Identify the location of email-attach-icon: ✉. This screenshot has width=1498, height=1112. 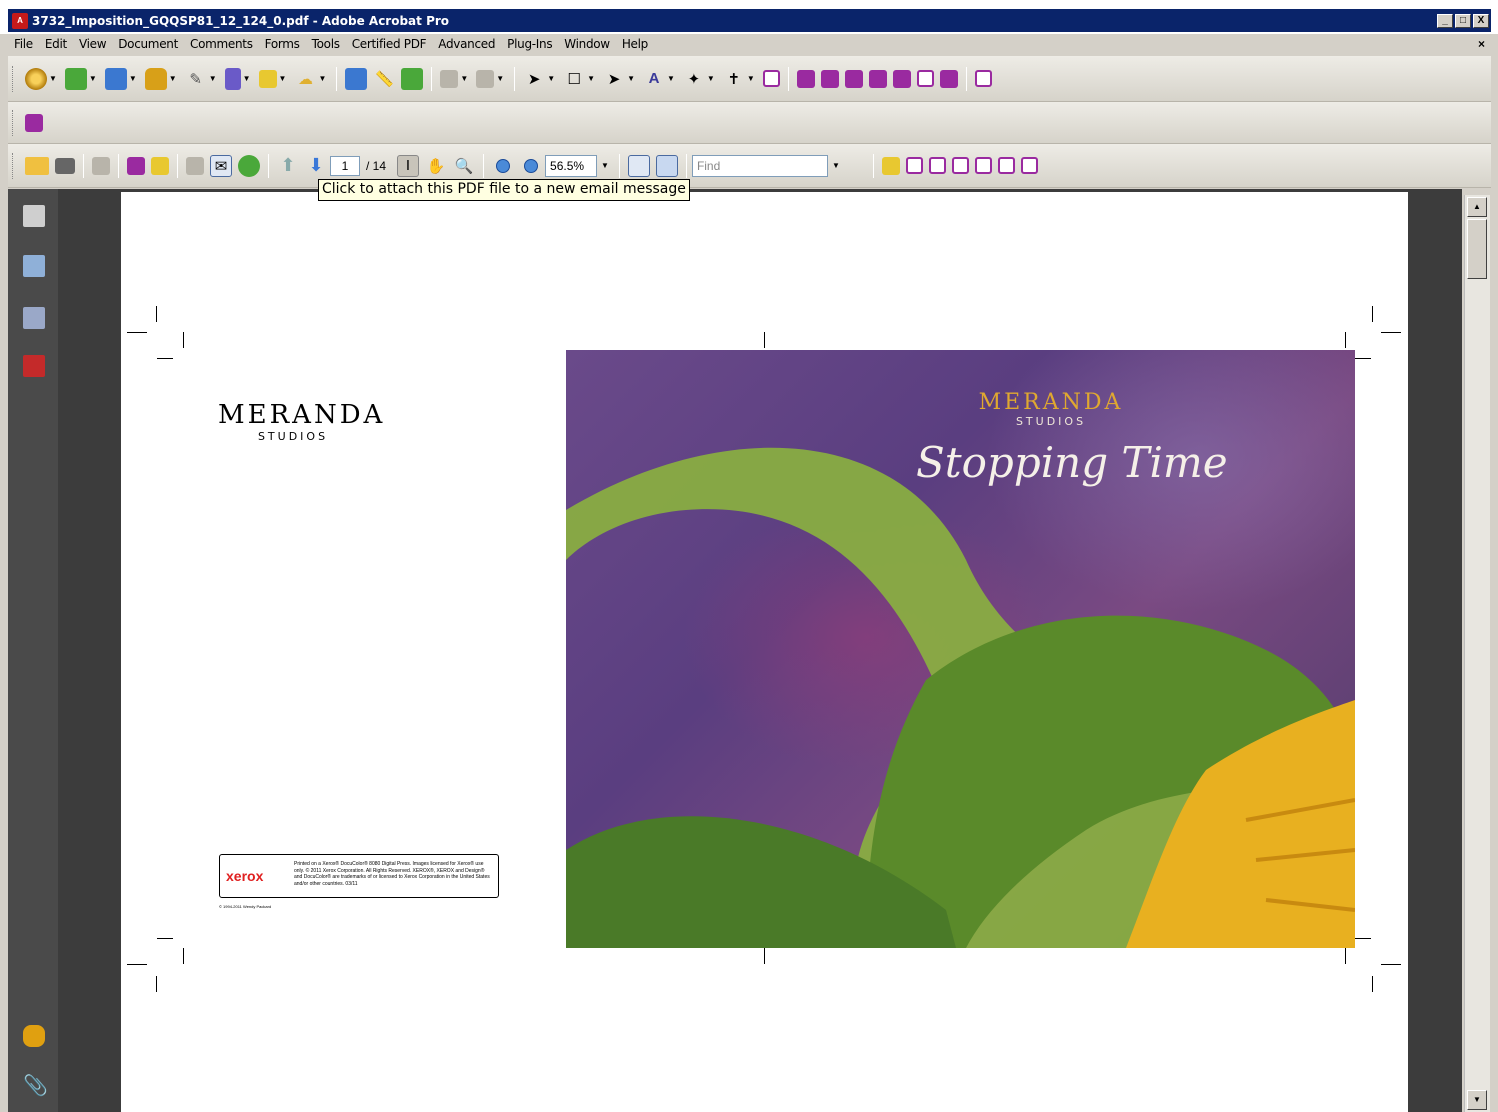
(221, 165).